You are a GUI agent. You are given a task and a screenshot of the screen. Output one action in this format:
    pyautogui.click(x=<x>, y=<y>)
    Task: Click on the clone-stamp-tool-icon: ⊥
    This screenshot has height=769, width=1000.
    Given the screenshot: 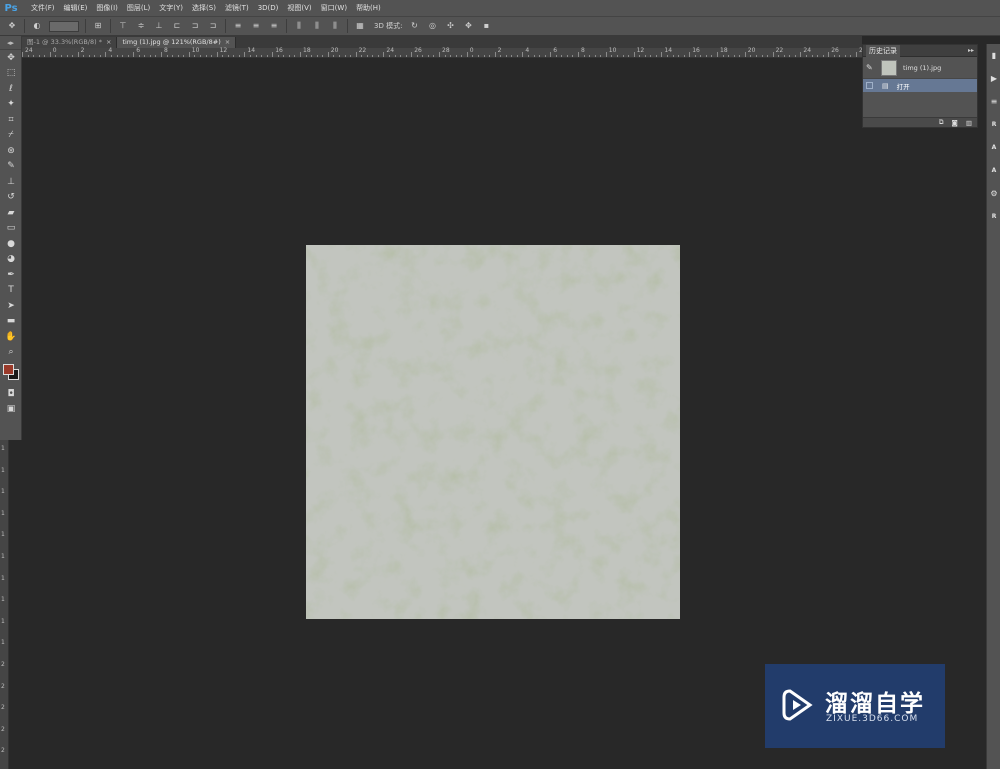 What is the action you would take?
    pyautogui.click(x=11, y=182)
    